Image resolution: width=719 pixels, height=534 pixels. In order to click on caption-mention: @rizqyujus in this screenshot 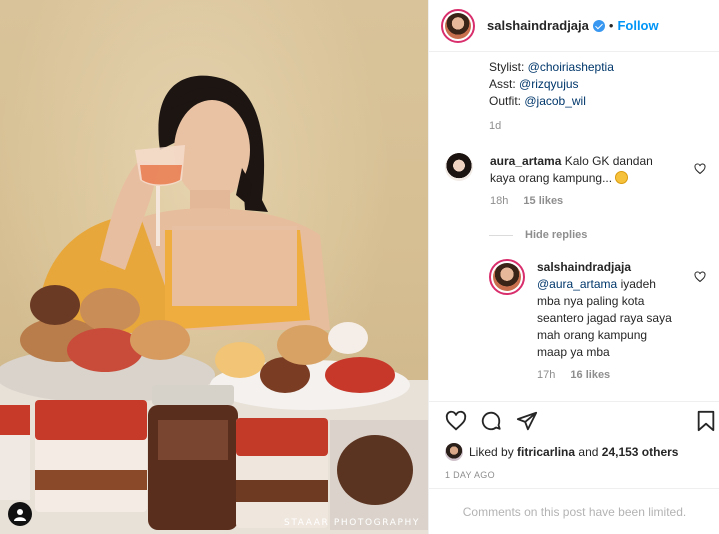, I will do `click(549, 84)`.